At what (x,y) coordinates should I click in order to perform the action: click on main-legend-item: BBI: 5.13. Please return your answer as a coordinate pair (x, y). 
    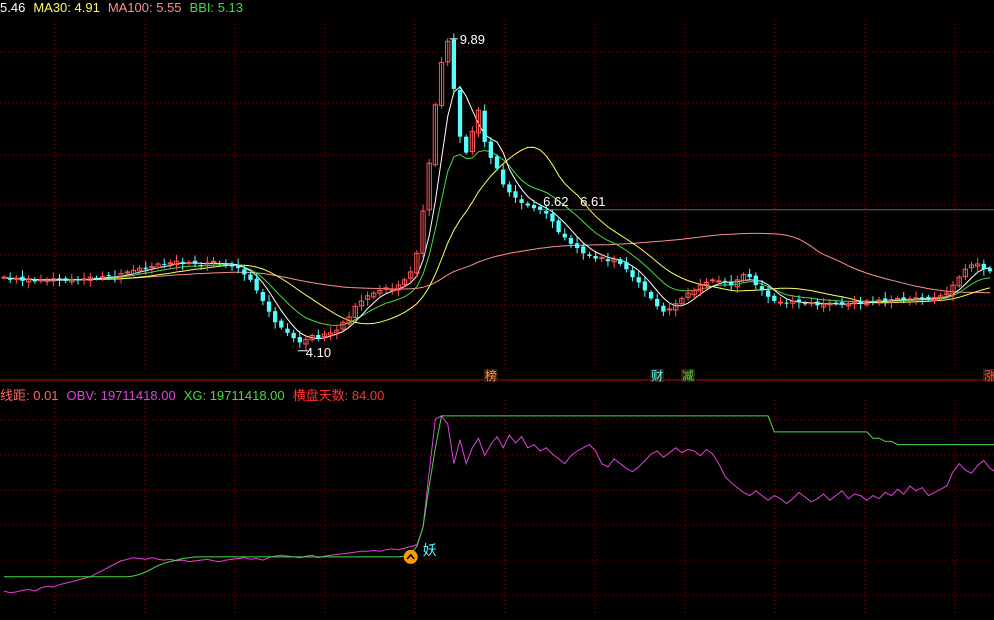
    Looking at the image, I should click on (216, 7).